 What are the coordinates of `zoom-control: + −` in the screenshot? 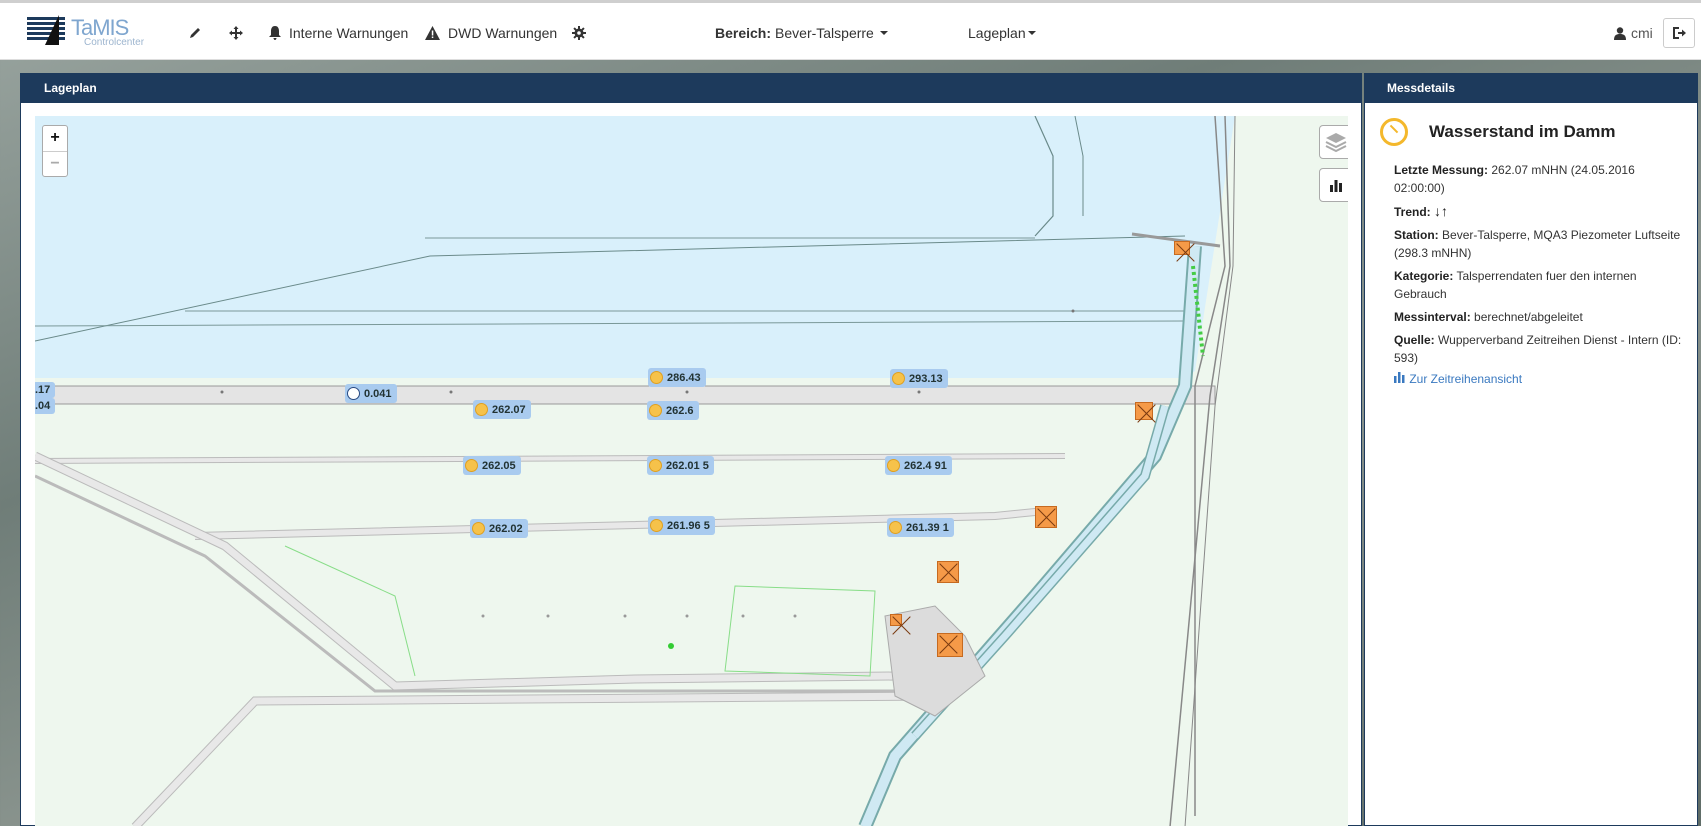 It's located at (55, 151).